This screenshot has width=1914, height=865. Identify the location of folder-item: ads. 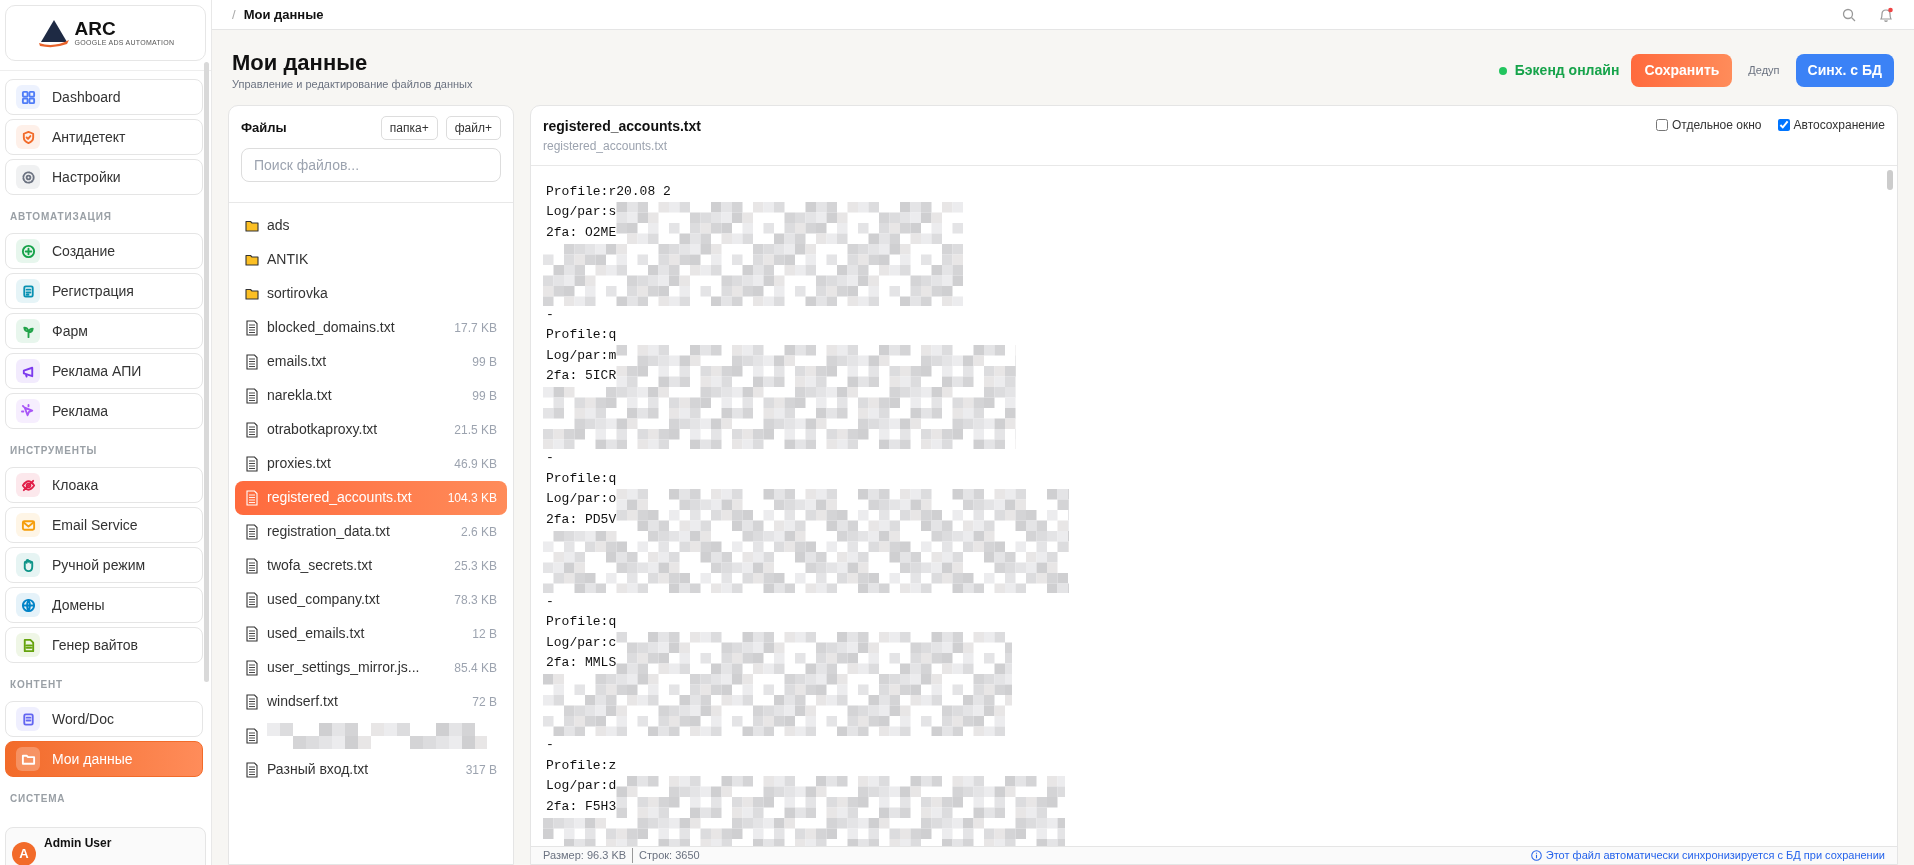
(371, 225).